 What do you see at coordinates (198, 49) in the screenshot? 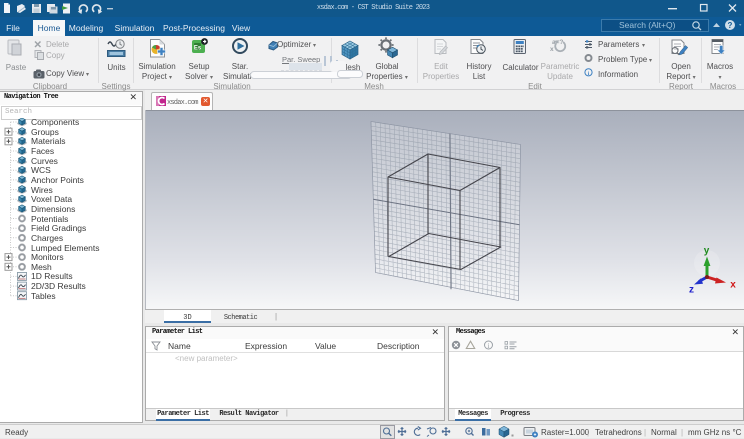
I see `svg-text: Es` at bounding box center [198, 49].